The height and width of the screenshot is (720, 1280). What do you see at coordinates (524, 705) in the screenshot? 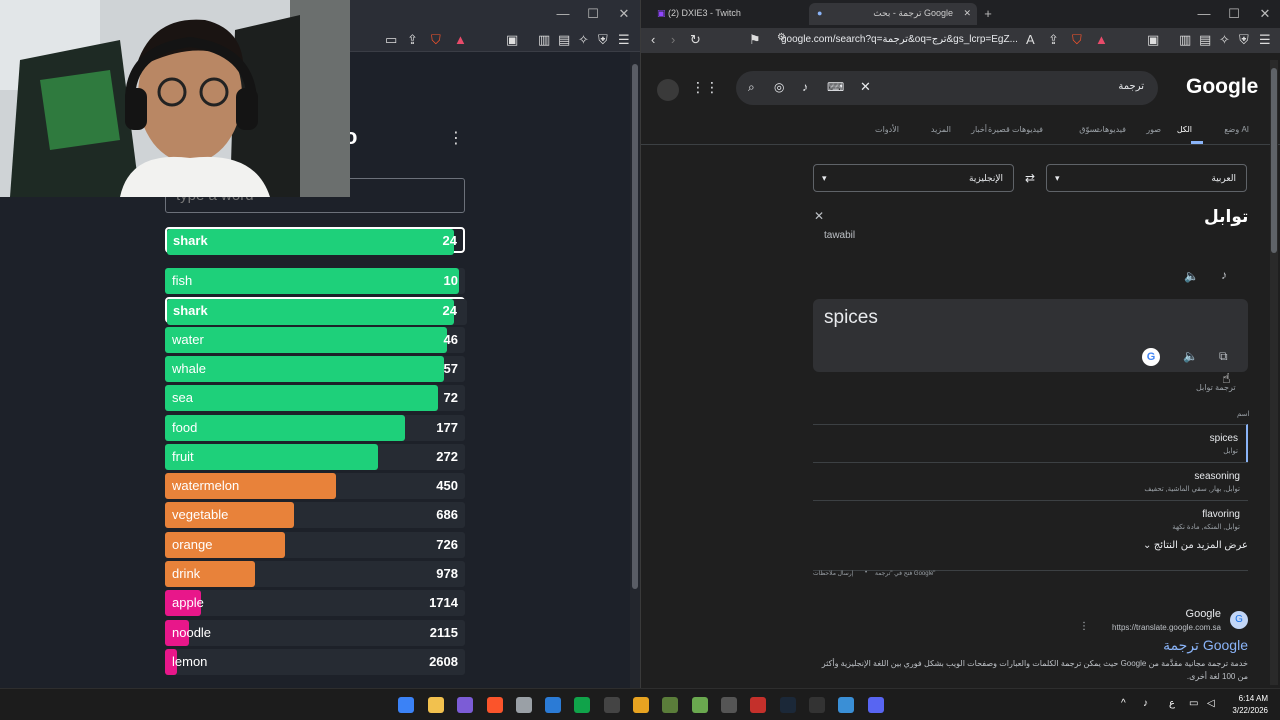
I see `store-icon` at bounding box center [524, 705].